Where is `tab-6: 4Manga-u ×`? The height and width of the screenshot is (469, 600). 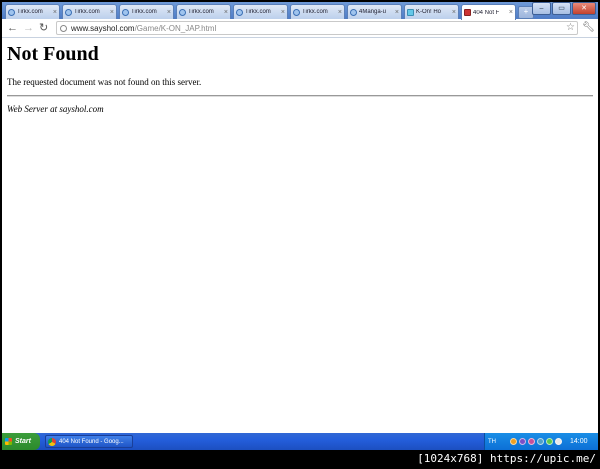
tab-6: 4Manga-u × is located at coordinates (374, 11).